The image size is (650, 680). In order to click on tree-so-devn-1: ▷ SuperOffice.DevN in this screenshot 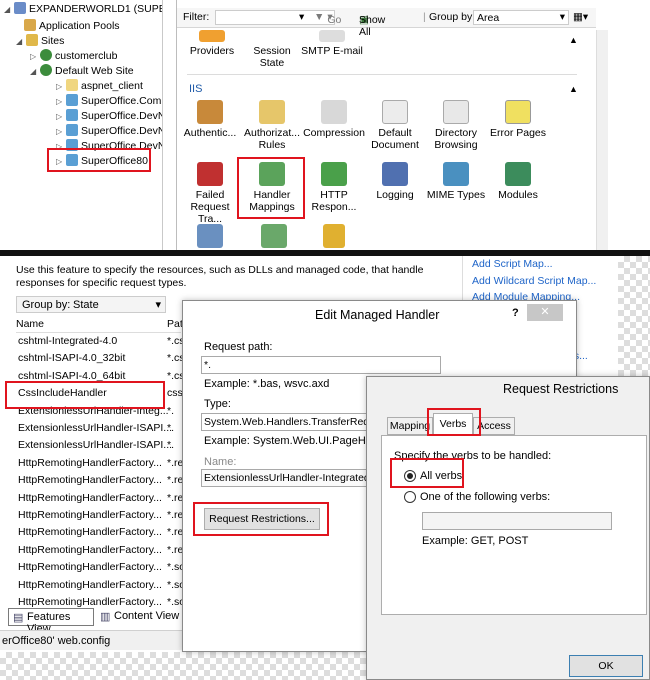, I will do `click(109, 116)`.